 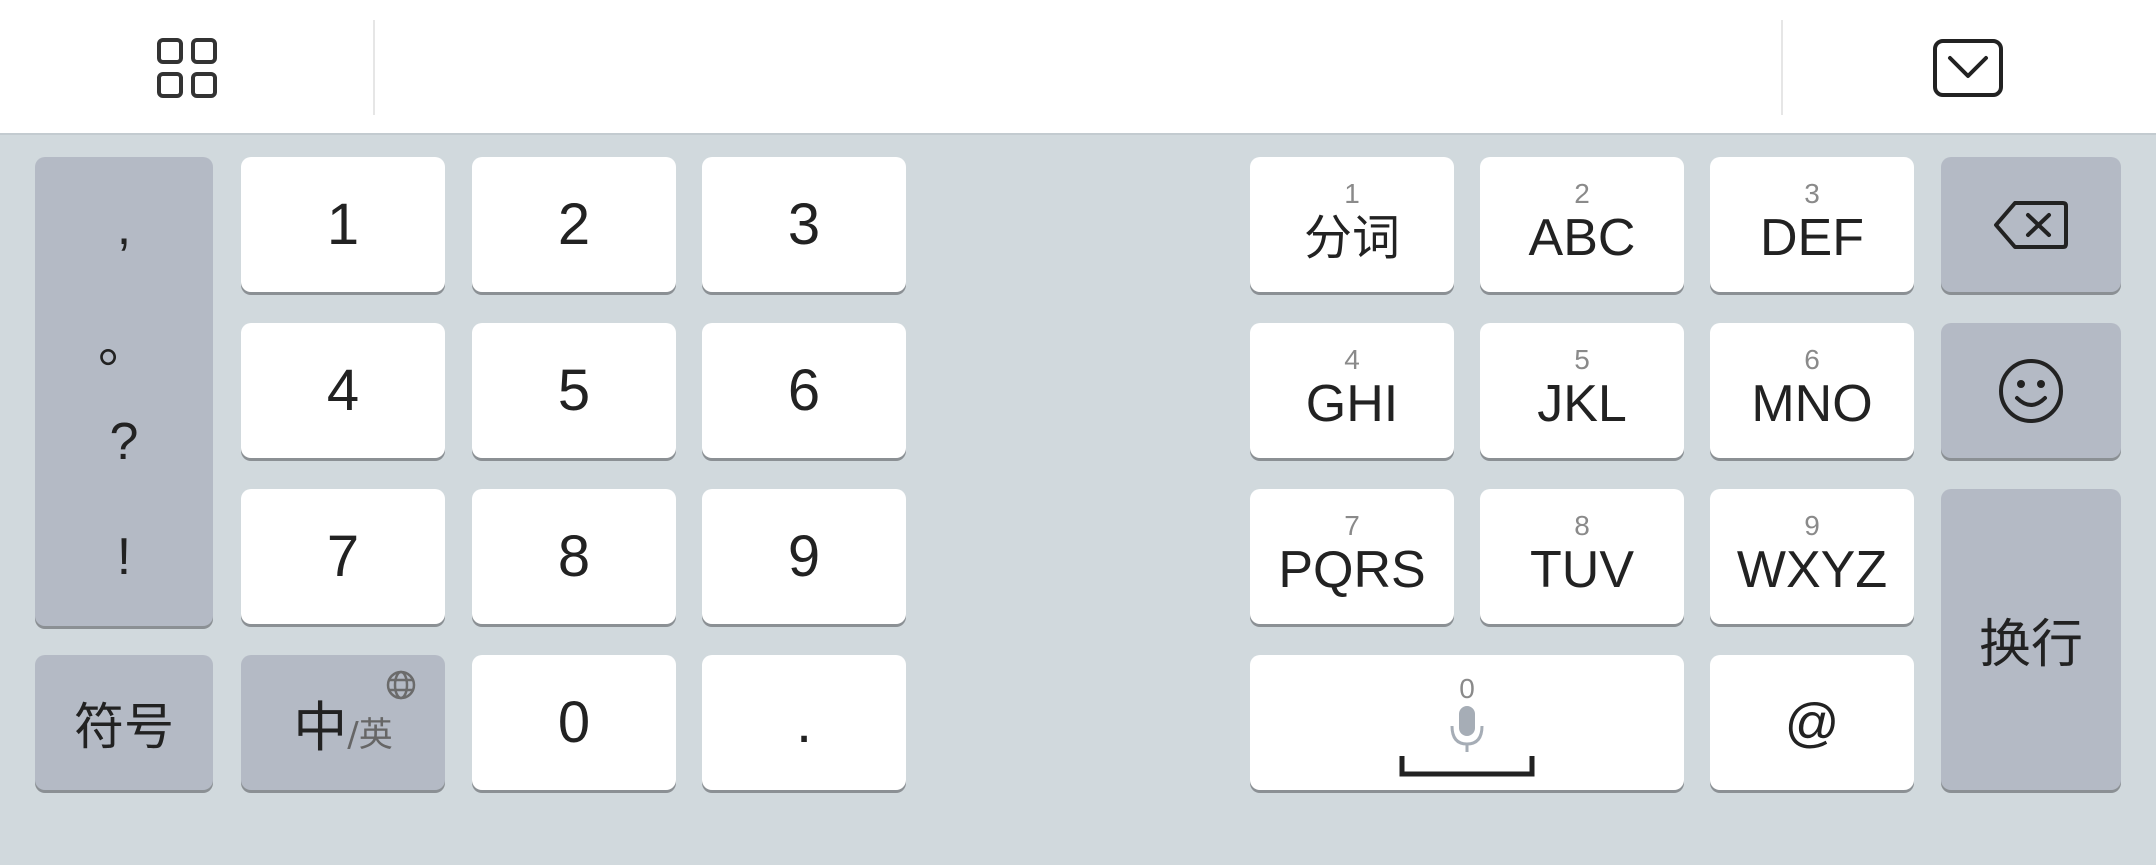 What do you see at coordinates (343, 224) in the screenshot?
I see `key-1: 1` at bounding box center [343, 224].